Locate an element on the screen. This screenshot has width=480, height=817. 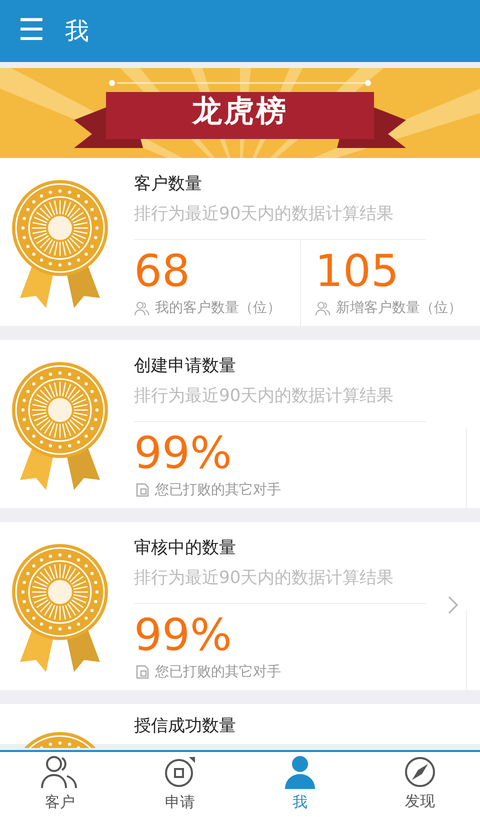
card-title: 审核中的数量 is located at coordinates (185, 548).